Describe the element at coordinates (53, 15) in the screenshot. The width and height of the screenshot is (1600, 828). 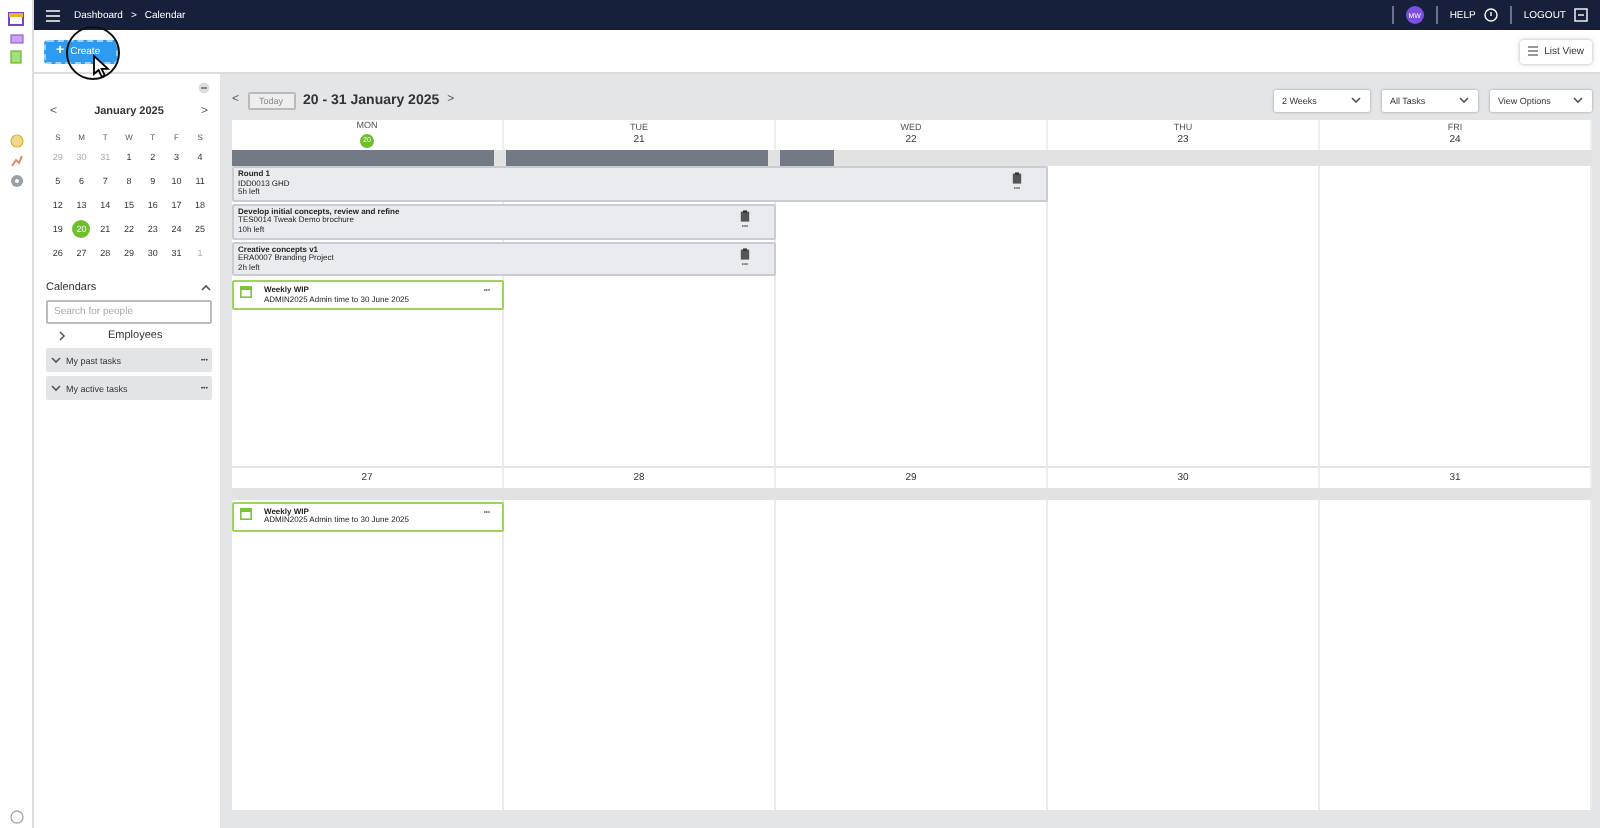
I see `menu-icon` at that location.